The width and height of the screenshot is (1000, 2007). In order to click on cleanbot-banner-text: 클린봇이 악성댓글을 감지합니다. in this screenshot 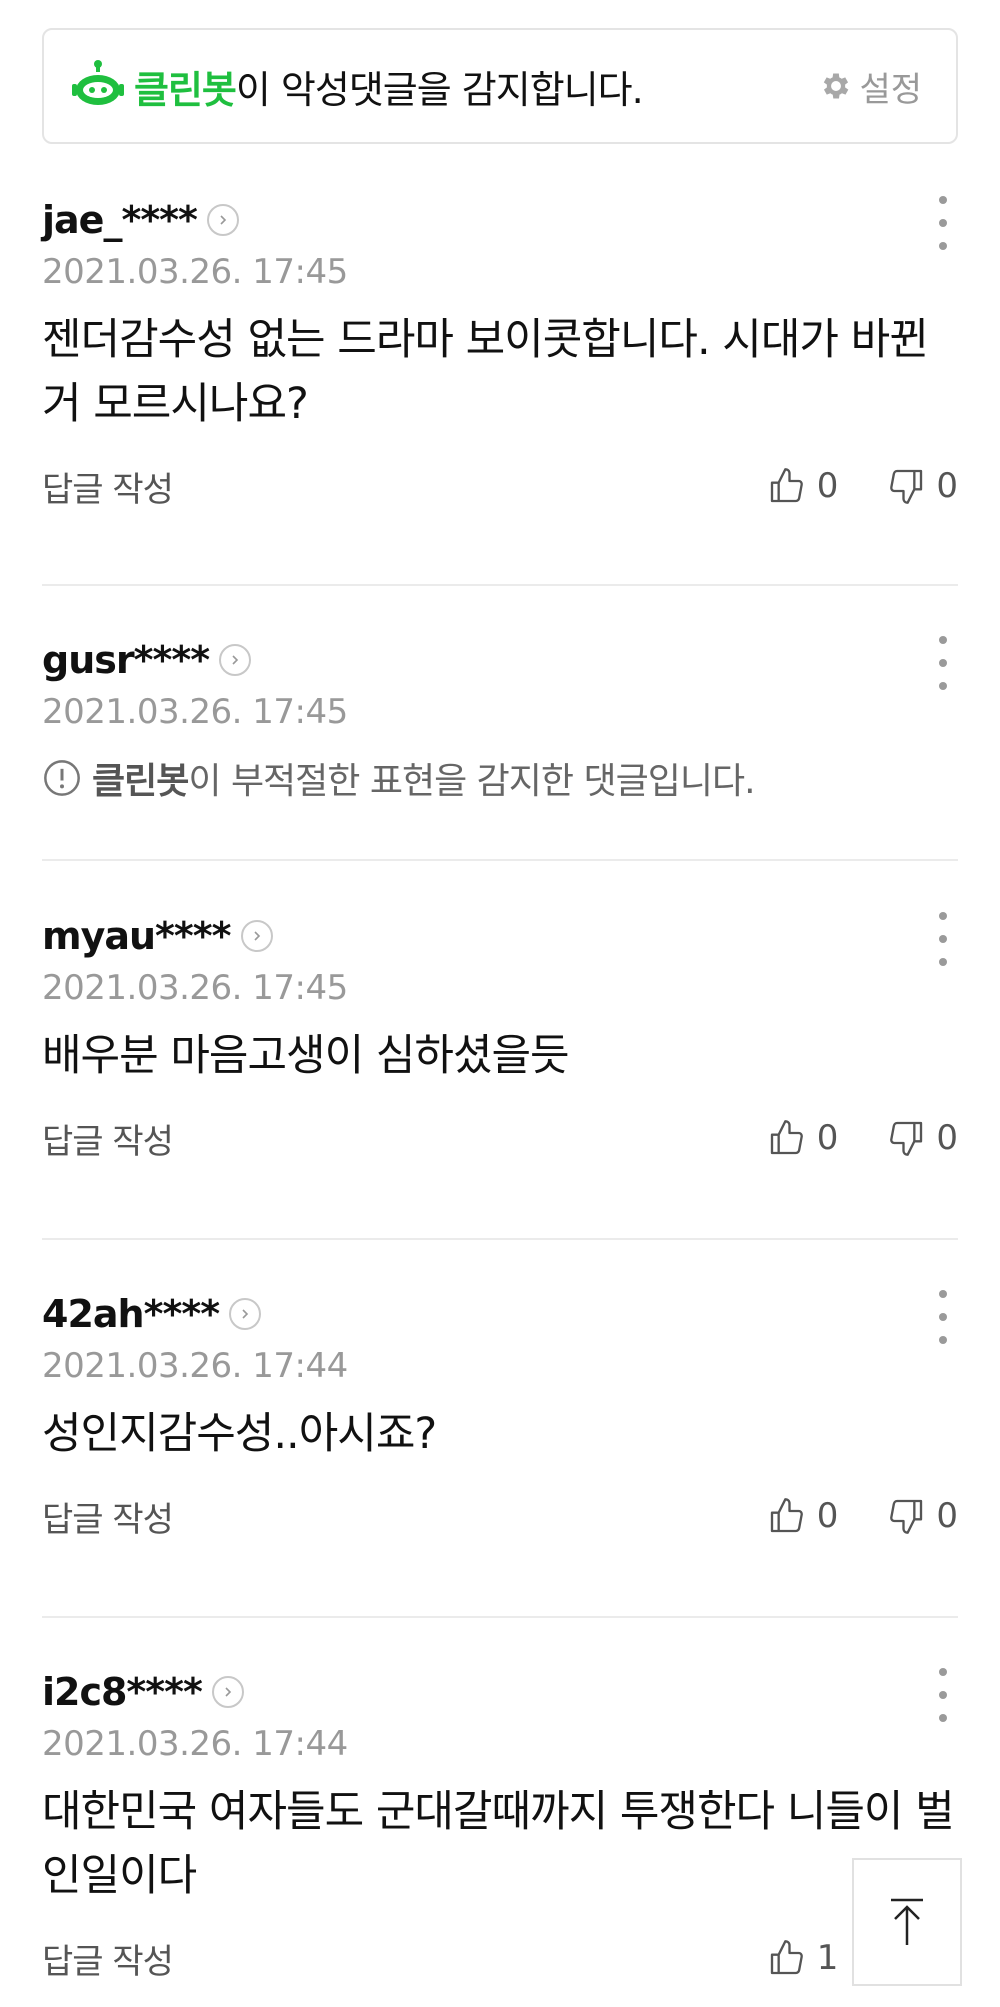, I will do `click(389, 86)`.